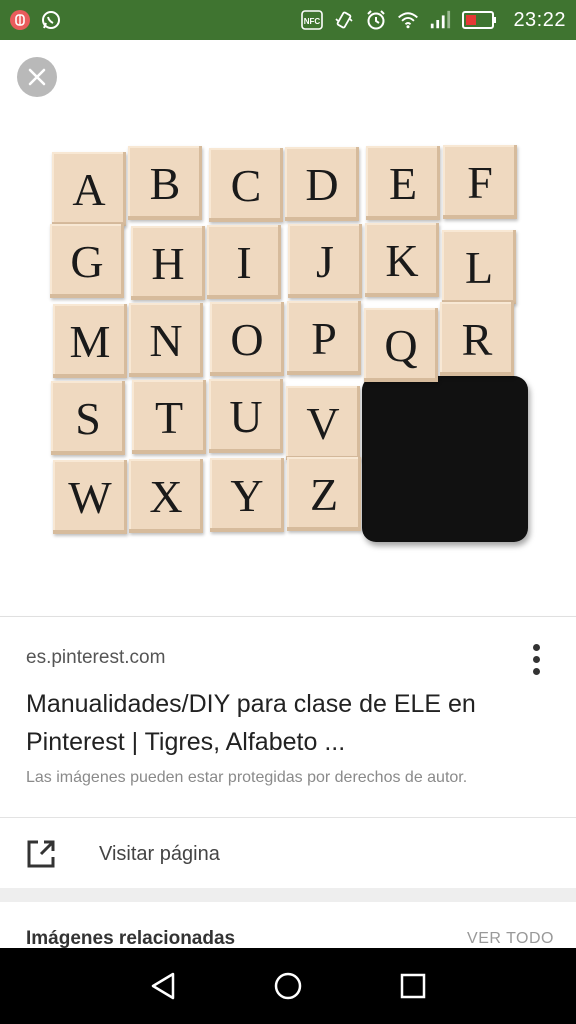 Image resolution: width=576 pixels, height=1024 pixels. Describe the element at coordinates (539, 19) in the screenshot. I see `status-time: 23:22` at that location.